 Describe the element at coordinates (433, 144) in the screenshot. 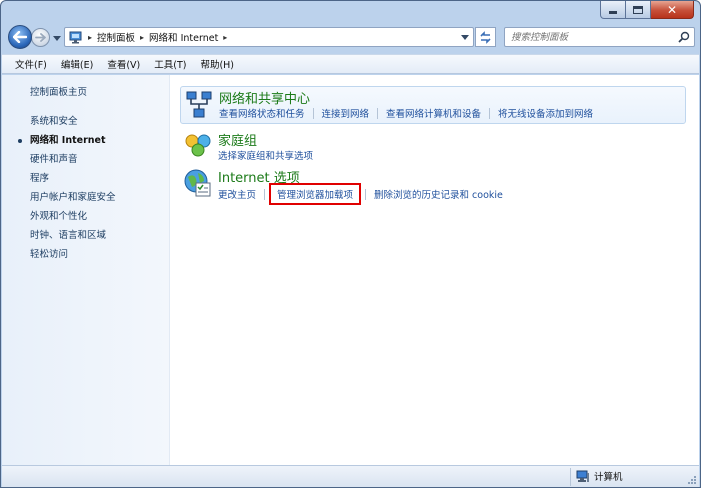

I see `category-homegroup: 家庭组 选择家庭组和共享选项` at that location.